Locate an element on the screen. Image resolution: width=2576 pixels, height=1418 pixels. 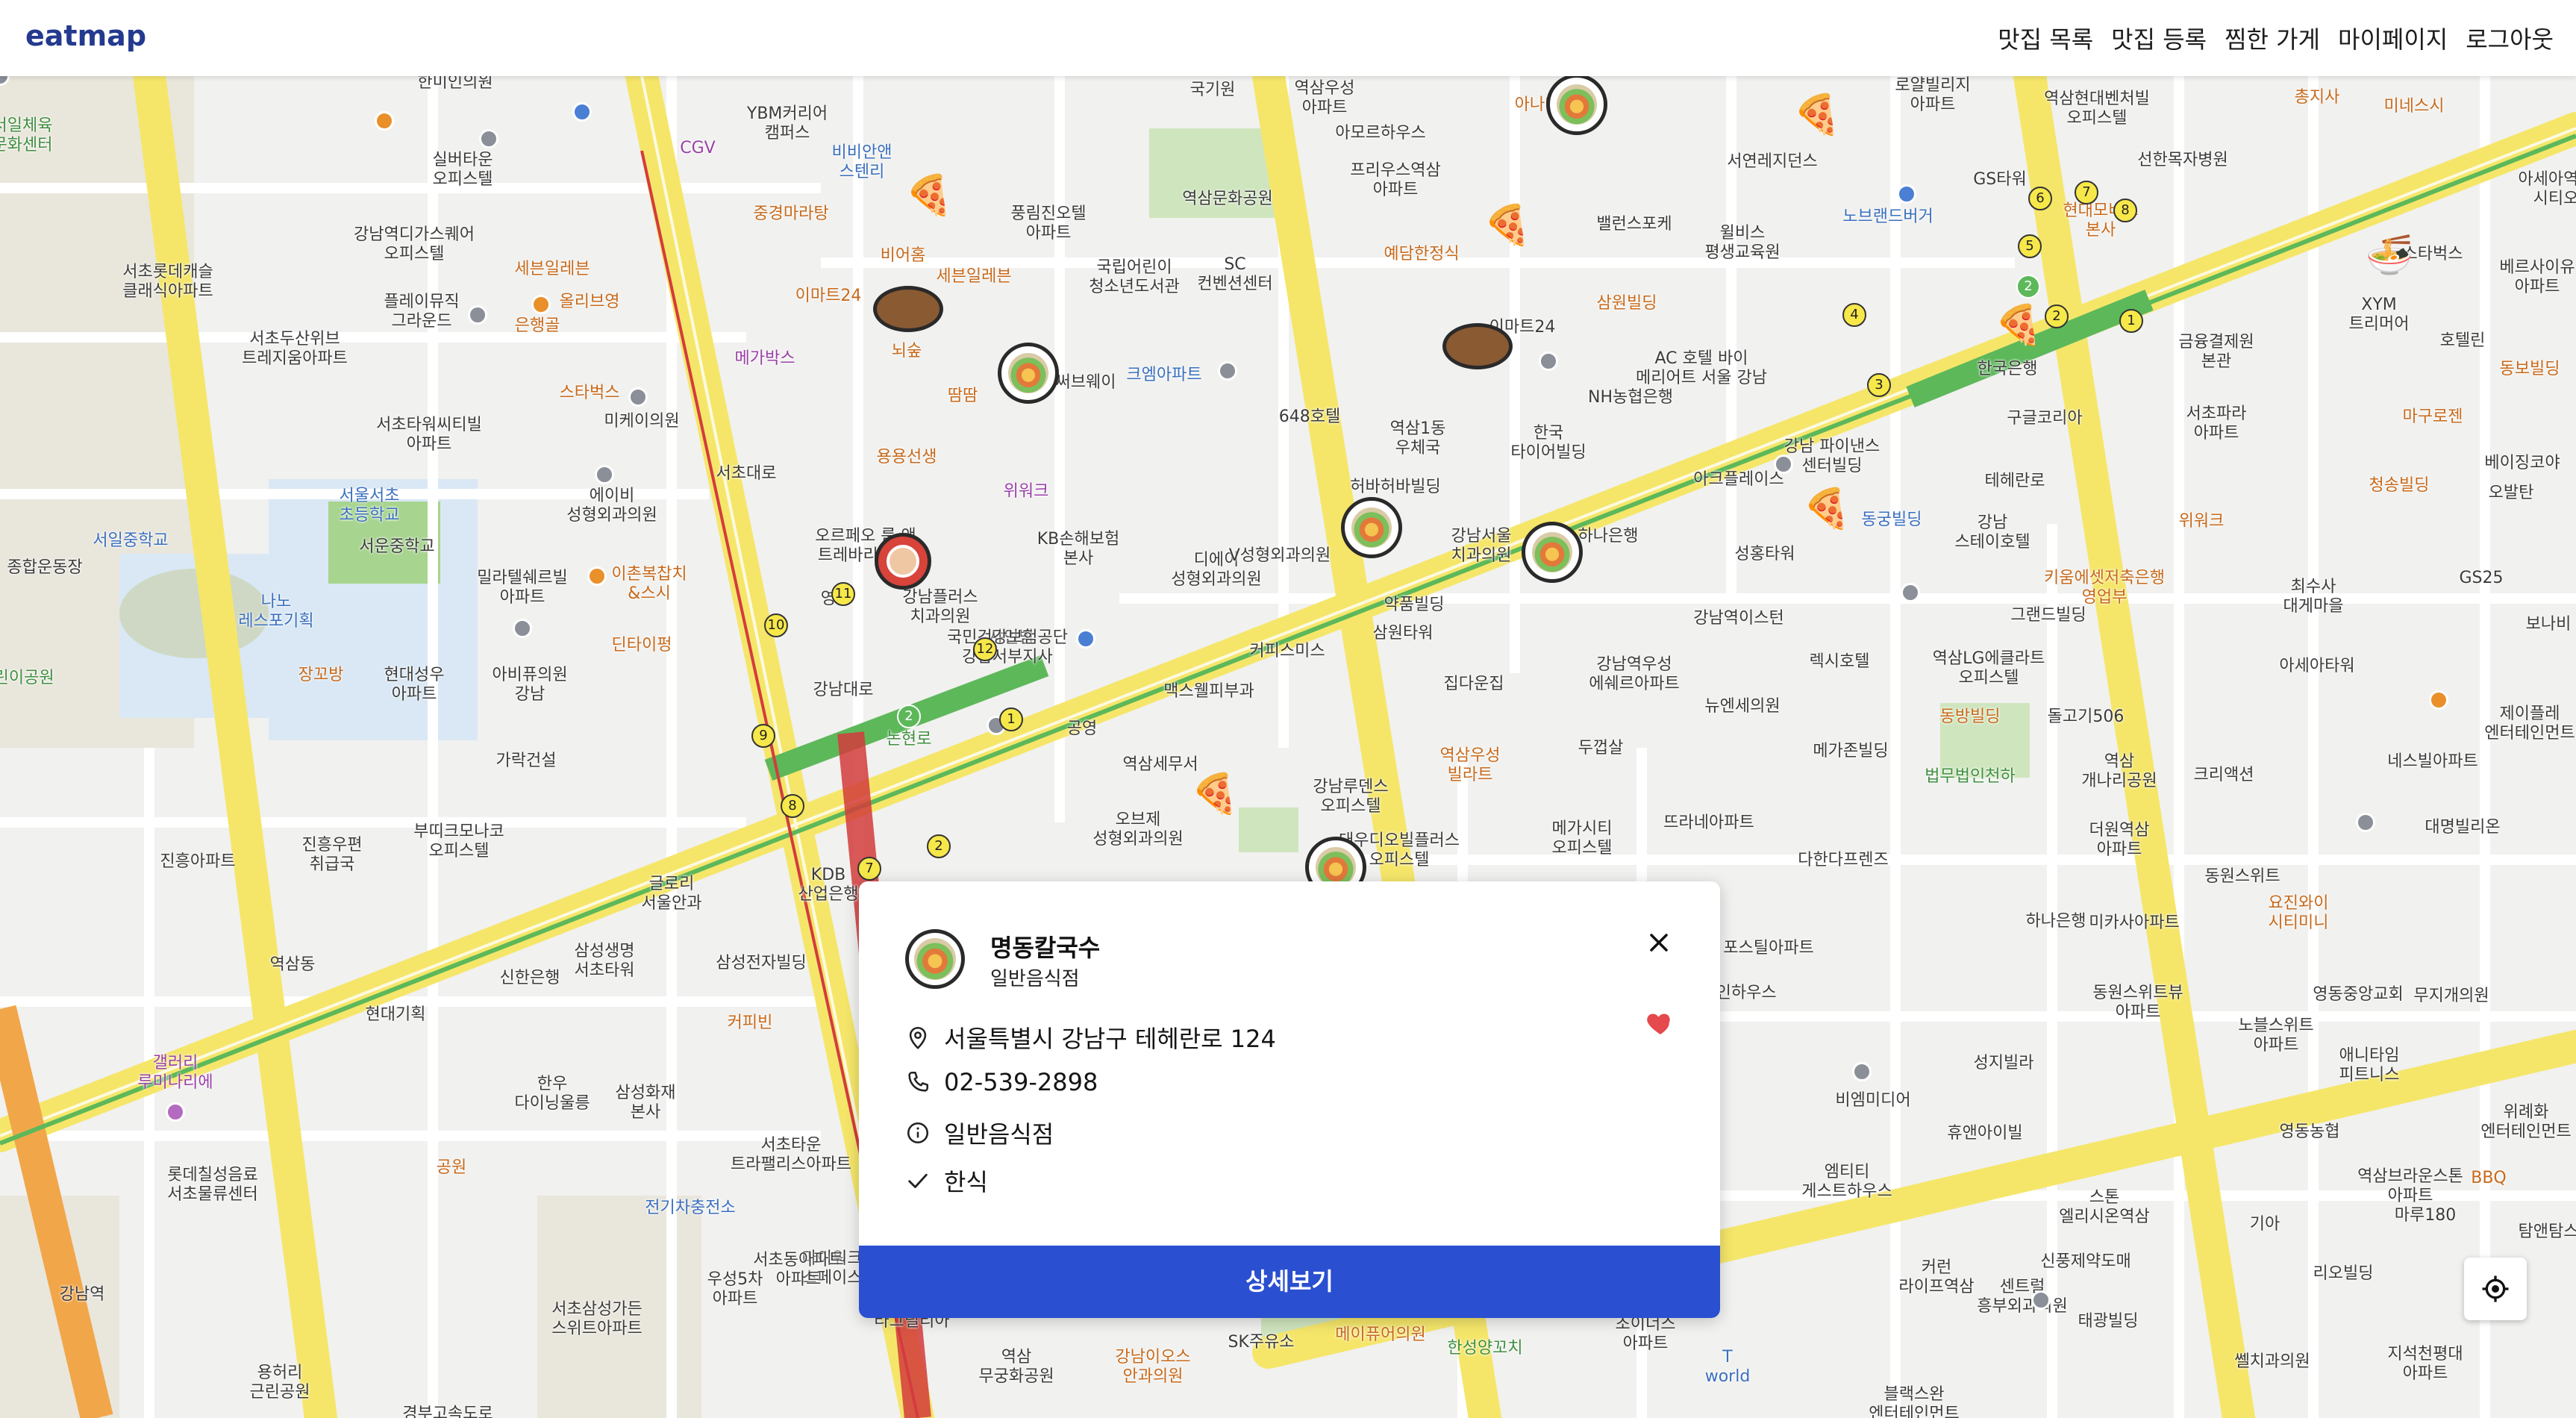
map-label: 영동중앙교회 is located at coordinates (2358, 994).